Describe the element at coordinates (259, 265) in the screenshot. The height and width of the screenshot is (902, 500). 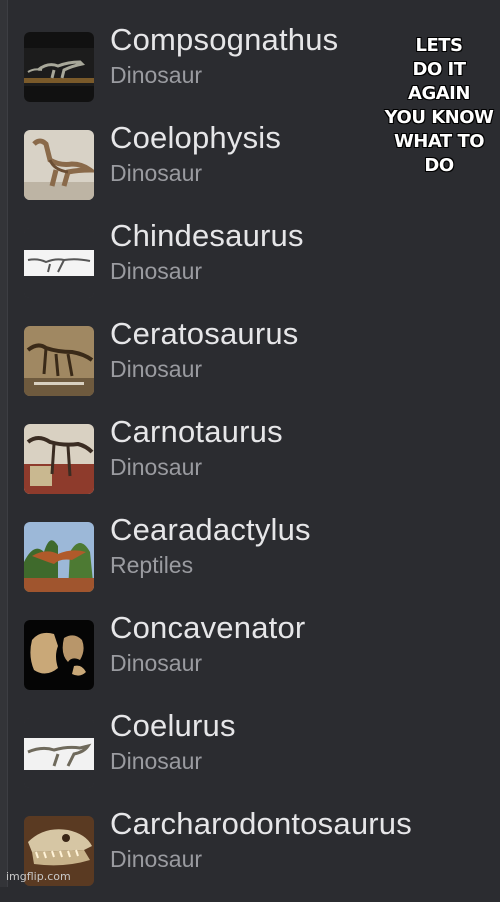
I see `list-item: Chindesaurus Dinosaur` at that location.